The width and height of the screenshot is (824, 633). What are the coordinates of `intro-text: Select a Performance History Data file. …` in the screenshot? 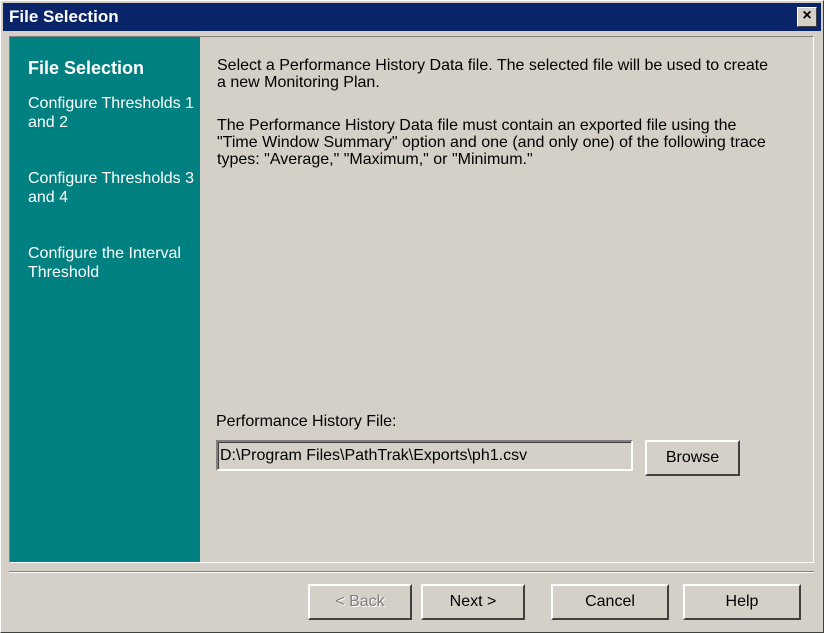 It's located at (493, 74).